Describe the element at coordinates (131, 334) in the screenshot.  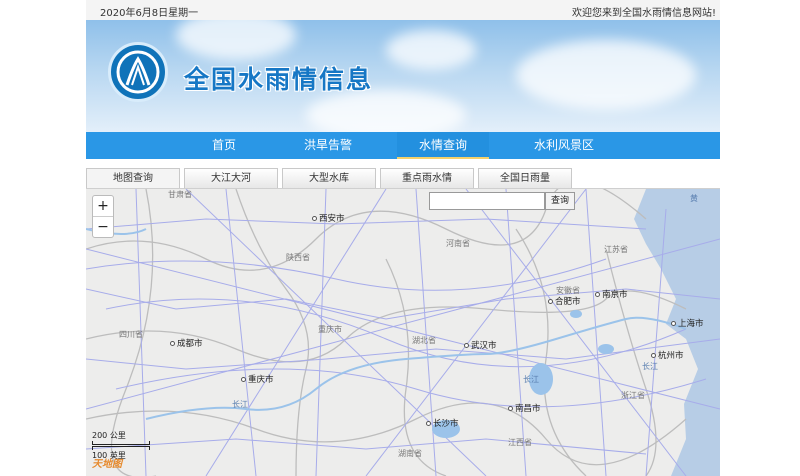
I see `map-province-label: 四川省` at that location.